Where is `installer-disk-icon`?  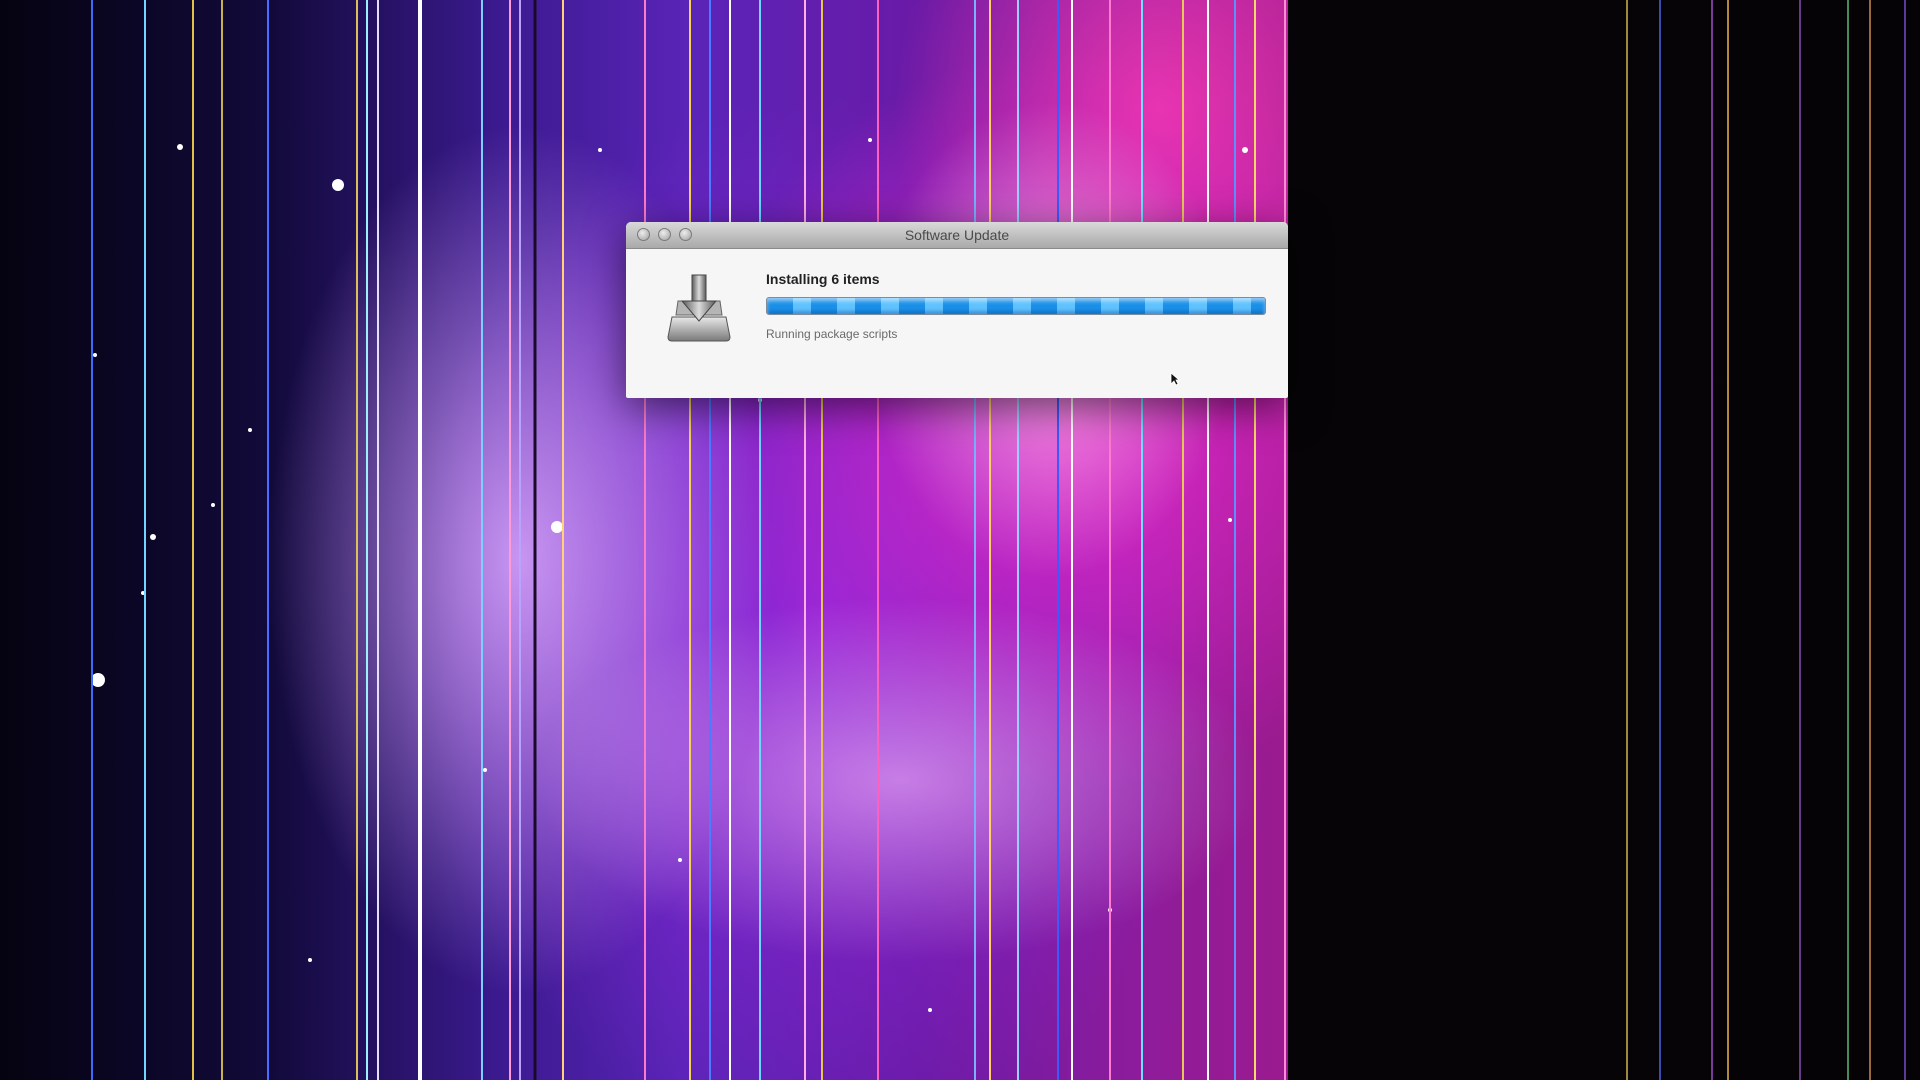 installer-disk-icon is located at coordinates (699, 308).